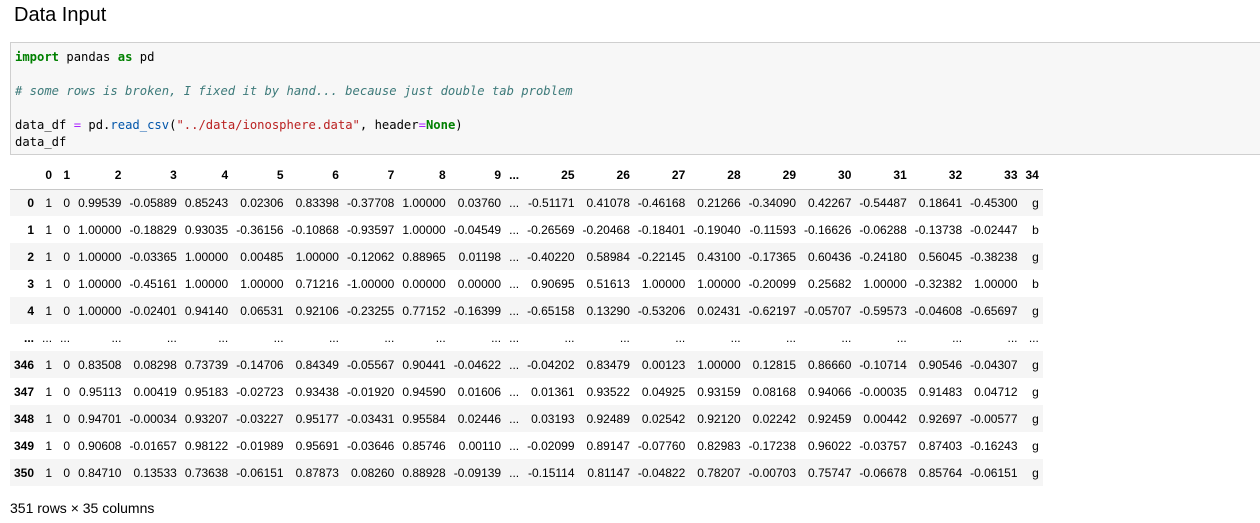 The image size is (1260, 523). Describe the element at coordinates (883, 229) in the screenshot. I see `table-cell: -0.06288` at that location.